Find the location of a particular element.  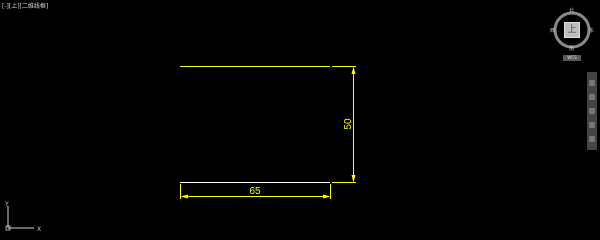

viewcube-top-face: 上 is located at coordinates (572, 30).